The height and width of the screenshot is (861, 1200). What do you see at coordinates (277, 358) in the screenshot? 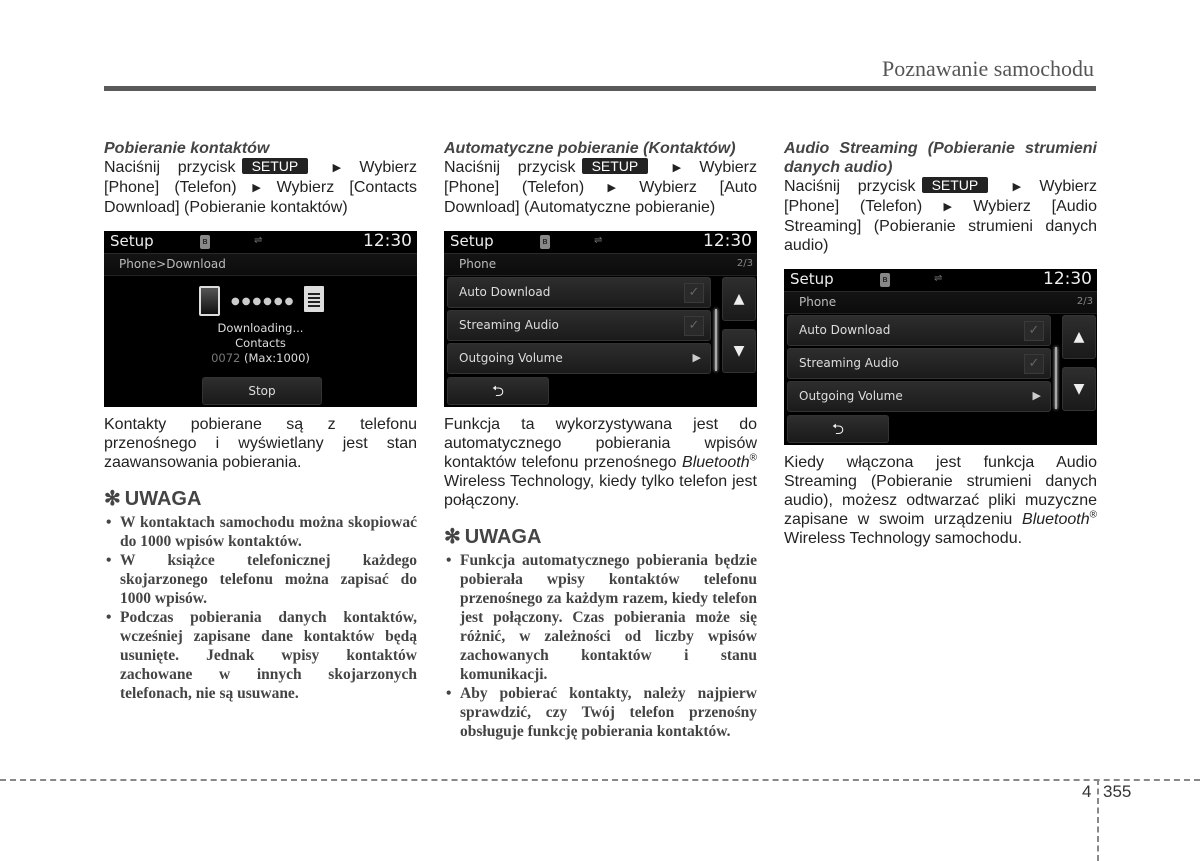
I see `max-value: (Max:1000)` at bounding box center [277, 358].